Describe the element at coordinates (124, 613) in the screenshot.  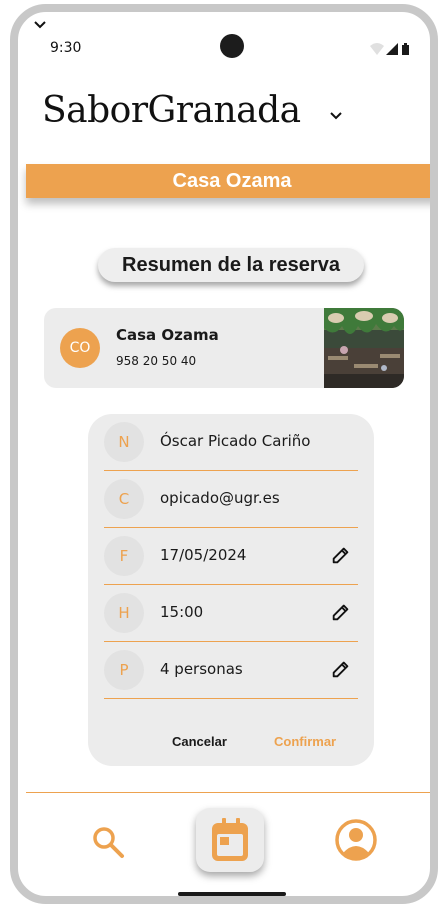
I see `row-letter-avatar: H` at that location.